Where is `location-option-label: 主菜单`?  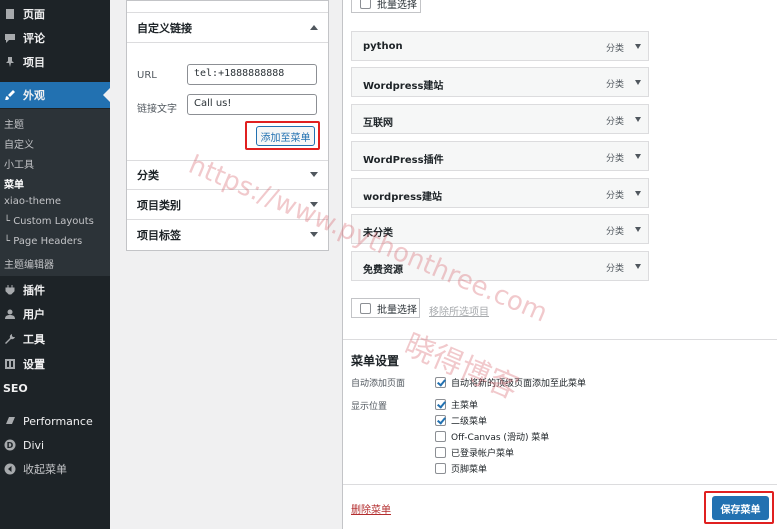 location-option-label: 主菜单 is located at coordinates (465, 406).